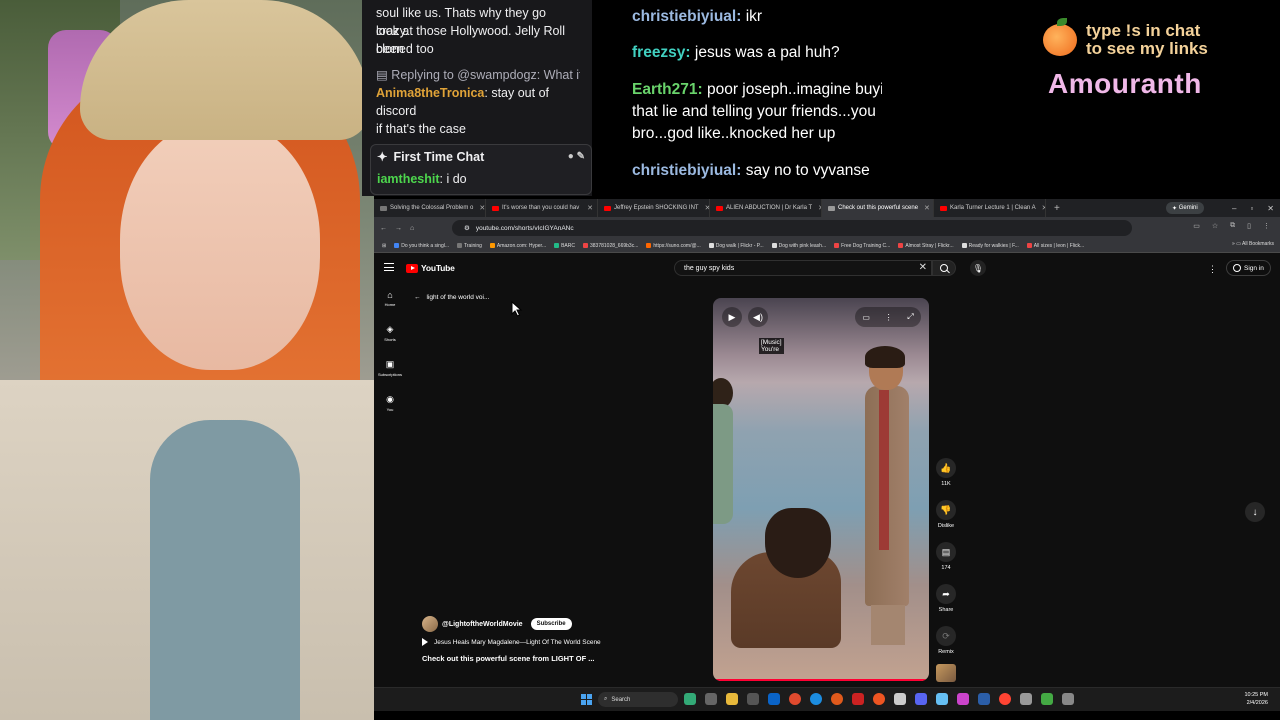 The width and height of the screenshot is (1280, 720). What do you see at coordinates (383, 228) in the screenshot?
I see `back-icon: ←` at bounding box center [383, 228].